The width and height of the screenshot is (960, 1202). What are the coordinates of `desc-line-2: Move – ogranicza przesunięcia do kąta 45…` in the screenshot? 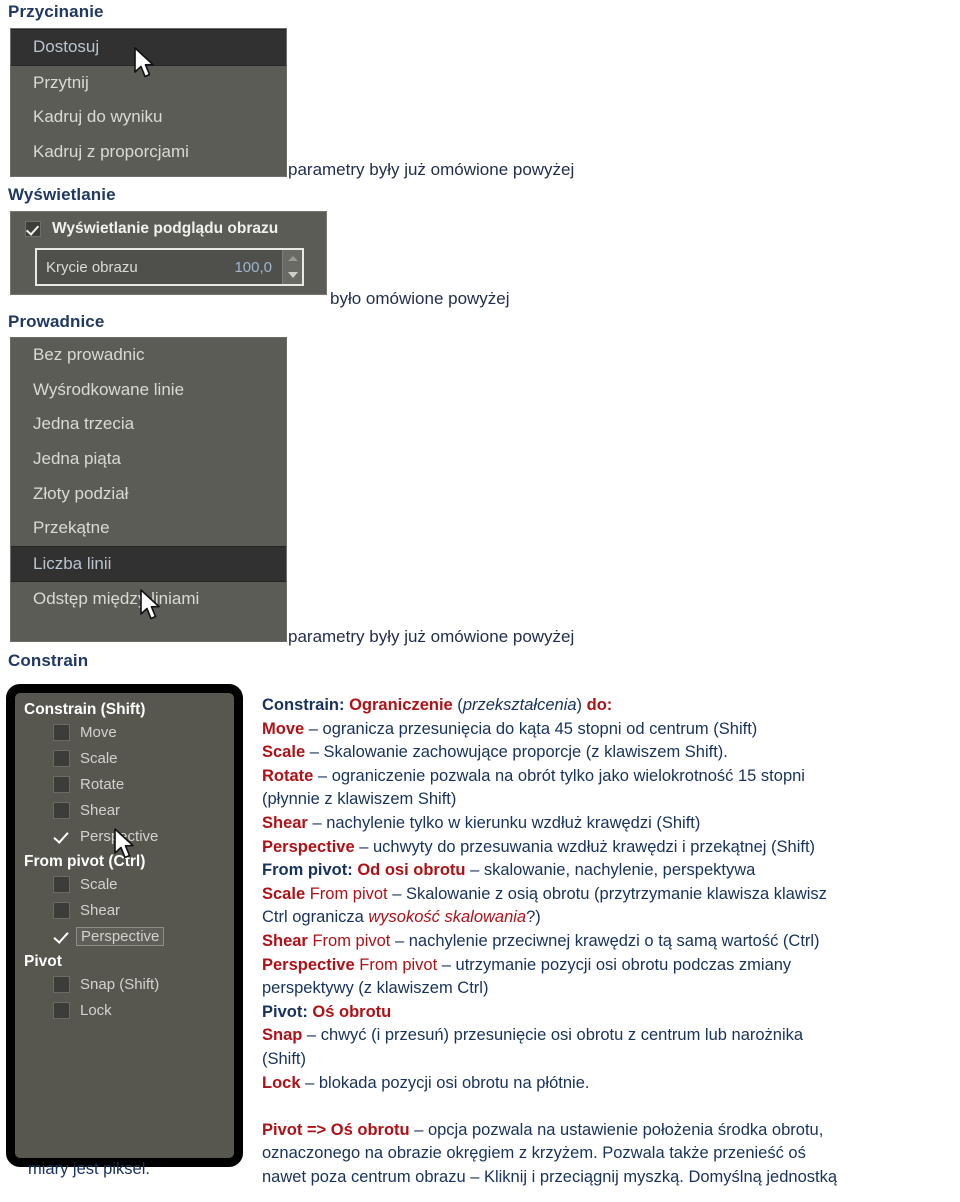 It's located at (510, 728).